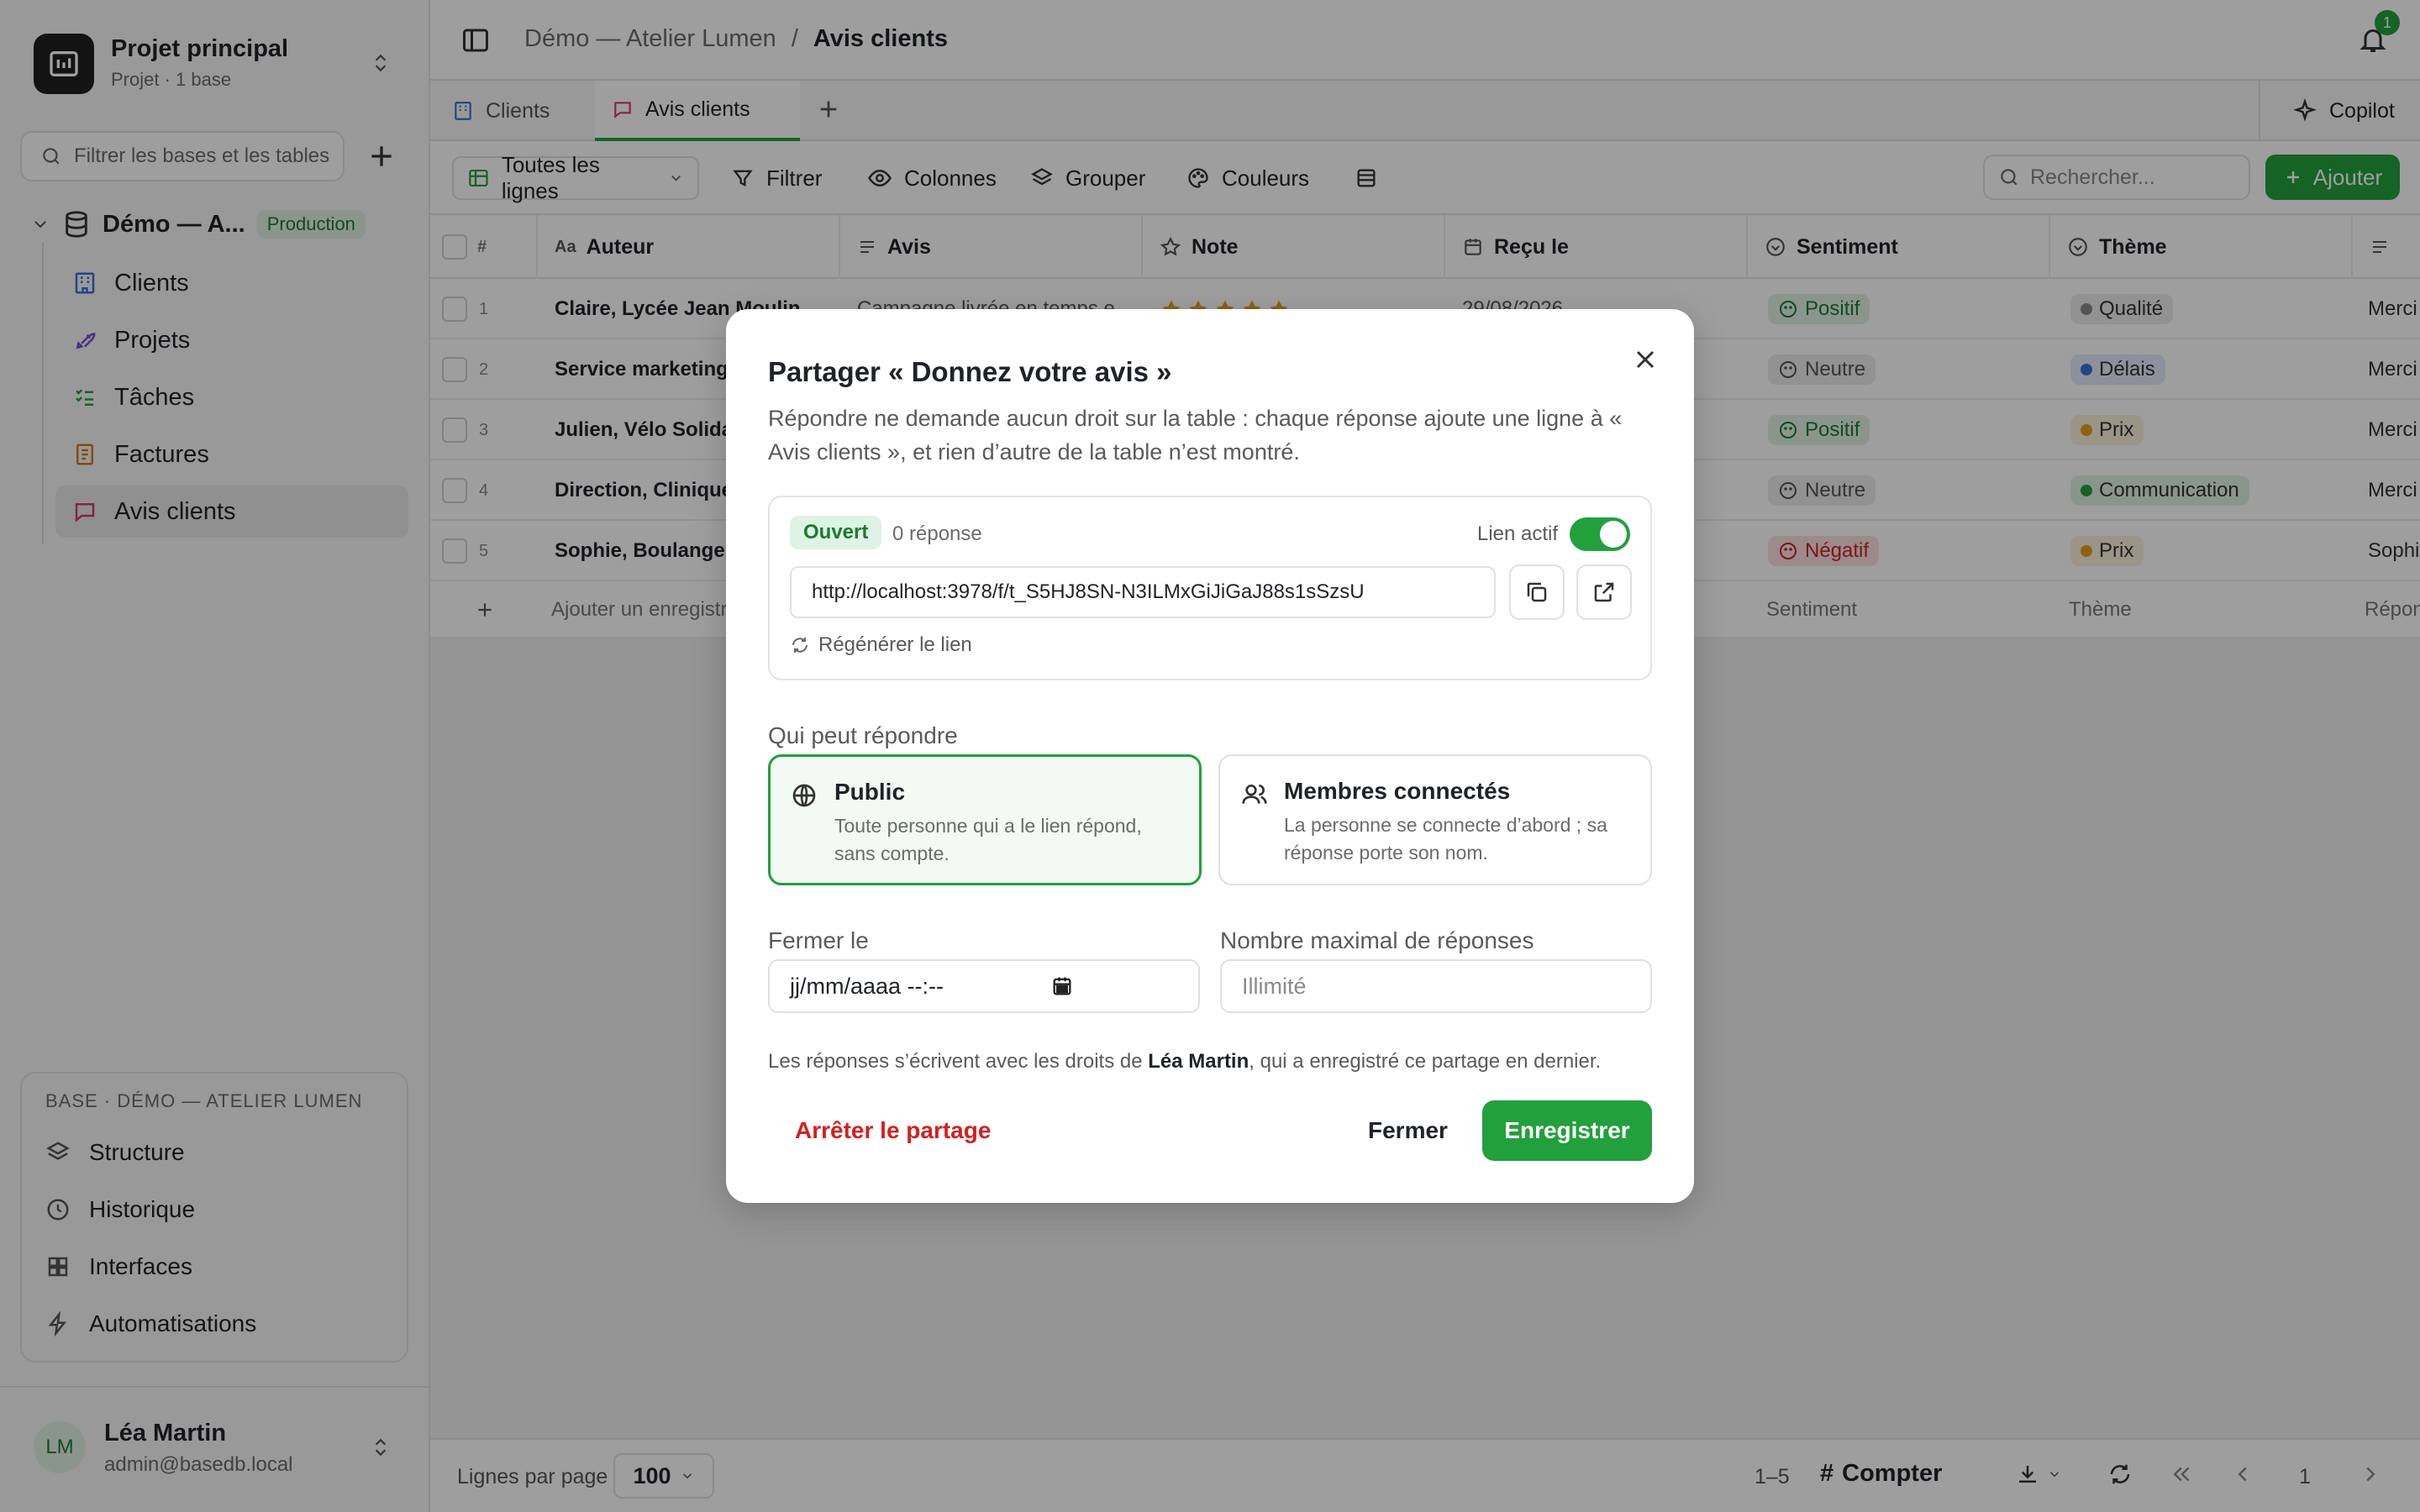 This screenshot has height=1512, width=2420. I want to click on external-link-icon, so click(1604, 592).